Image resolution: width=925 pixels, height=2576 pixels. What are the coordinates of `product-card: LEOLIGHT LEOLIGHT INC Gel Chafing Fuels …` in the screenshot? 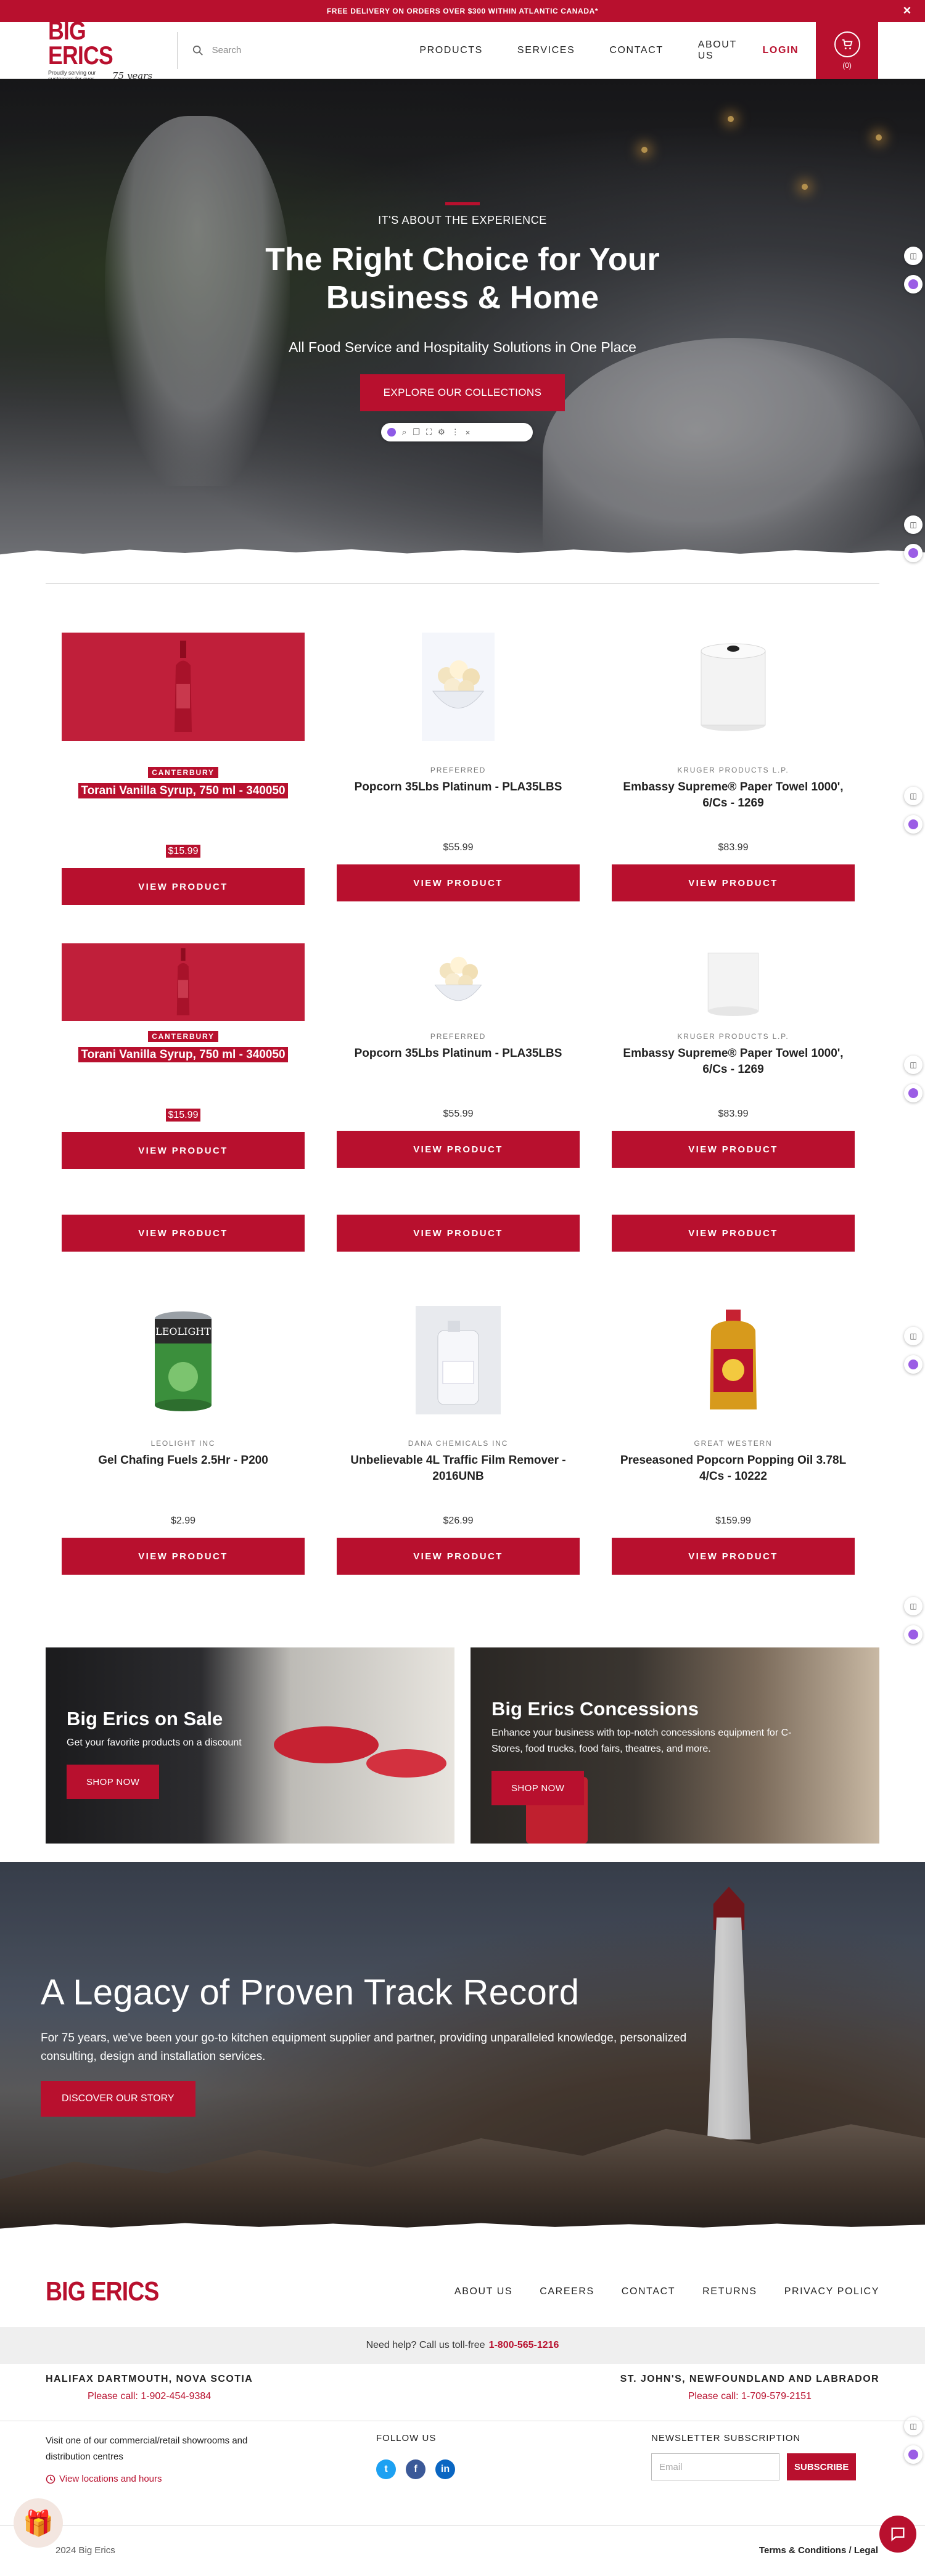 It's located at (184, 1441).